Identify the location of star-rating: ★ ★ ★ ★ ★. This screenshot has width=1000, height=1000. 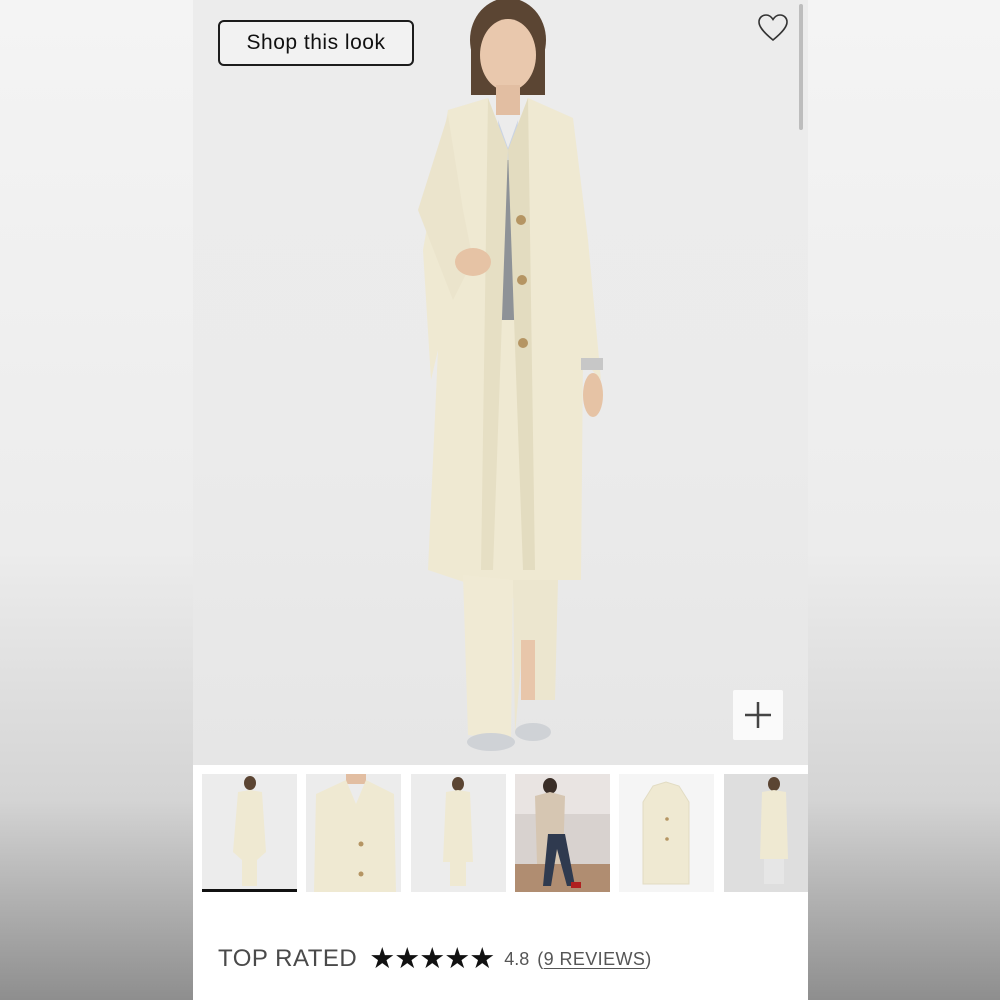
(432, 958).